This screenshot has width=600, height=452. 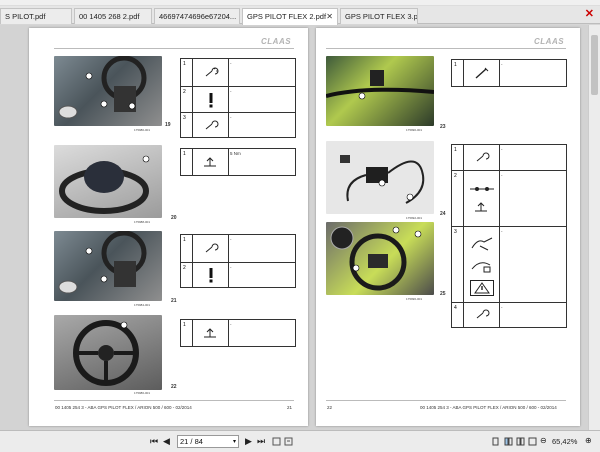 I want to click on step-number: 21, so click(x=174, y=301).